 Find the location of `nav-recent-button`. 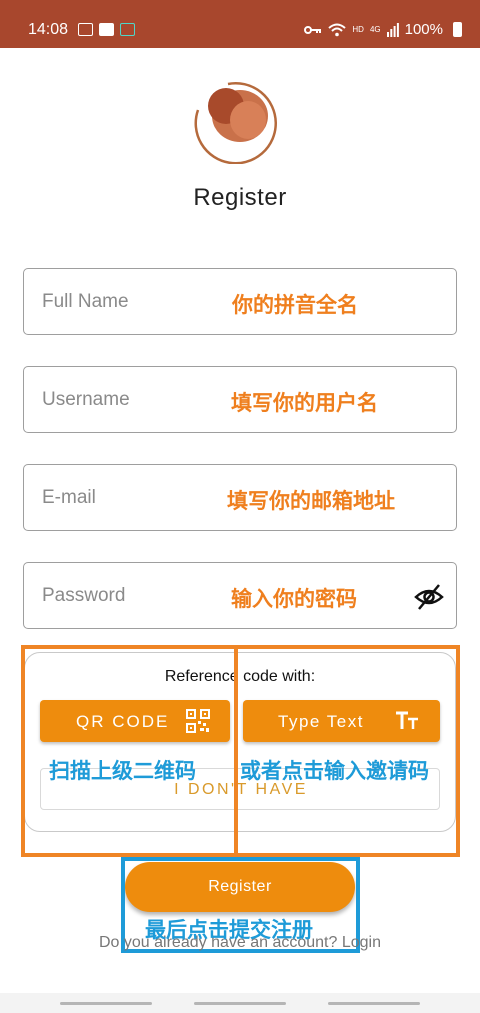

nav-recent-button is located at coordinates (106, 1003).